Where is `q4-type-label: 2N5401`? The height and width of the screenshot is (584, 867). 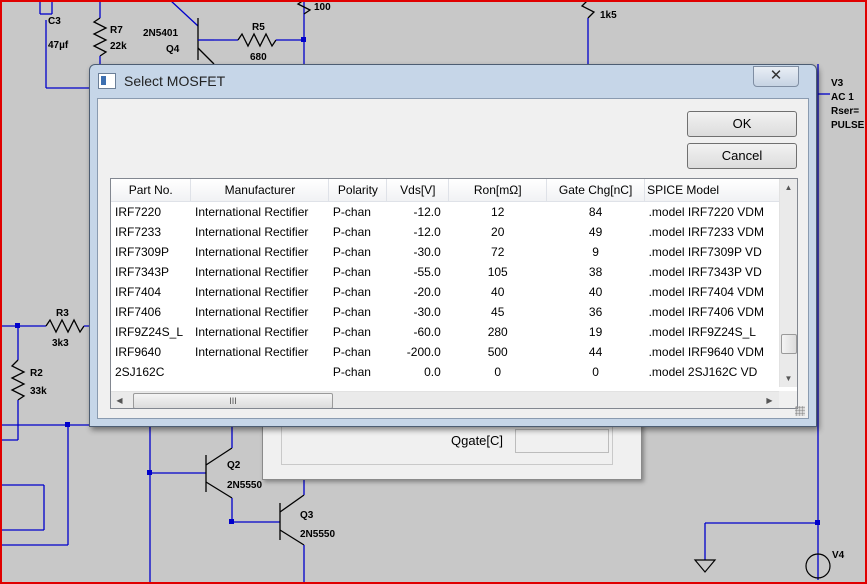
q4-type-label: 2N5401 is located at coordinates (160, 33).